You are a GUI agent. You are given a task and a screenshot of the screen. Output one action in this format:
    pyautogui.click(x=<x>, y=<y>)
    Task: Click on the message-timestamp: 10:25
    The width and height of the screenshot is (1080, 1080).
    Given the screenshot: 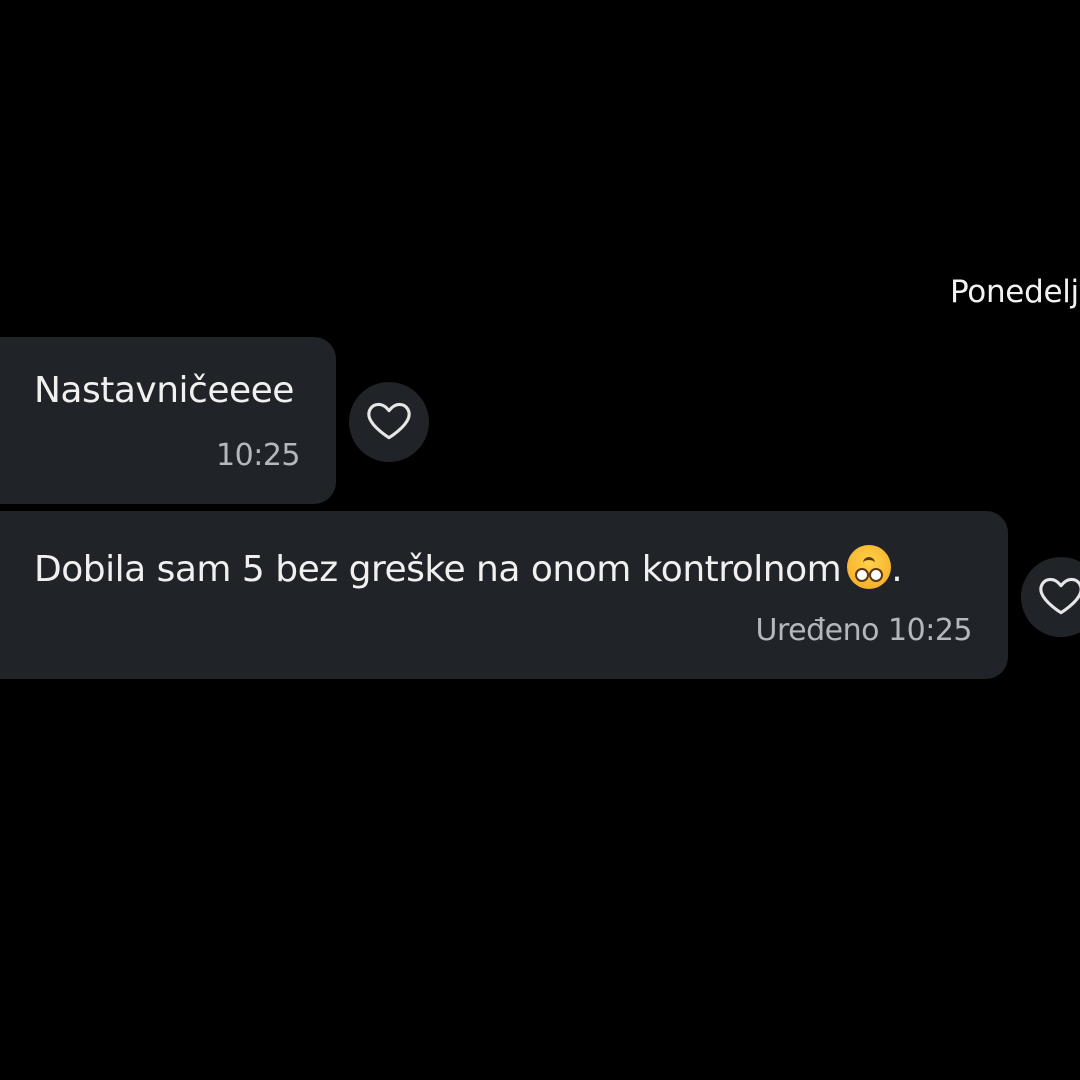 What is the action you would take?
    pyautogui.click(x=258, y=455)
    